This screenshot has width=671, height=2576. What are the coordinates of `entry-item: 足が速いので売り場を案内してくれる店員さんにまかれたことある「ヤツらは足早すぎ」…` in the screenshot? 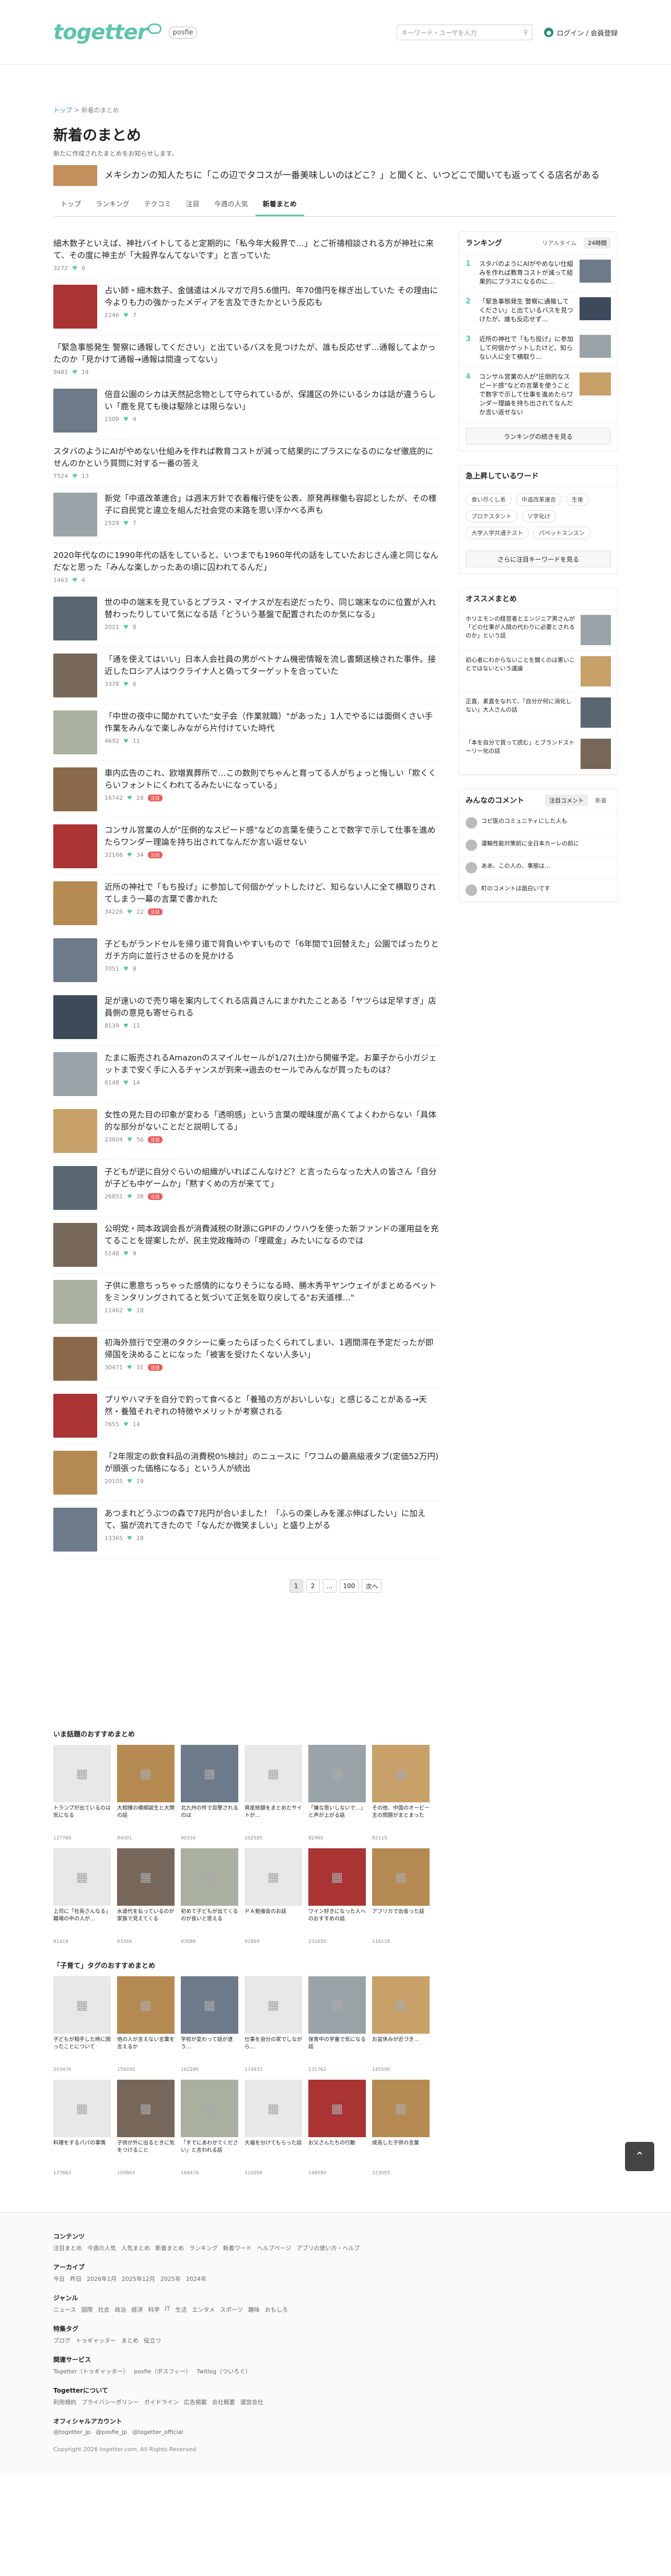 It's located at (246, 1017).